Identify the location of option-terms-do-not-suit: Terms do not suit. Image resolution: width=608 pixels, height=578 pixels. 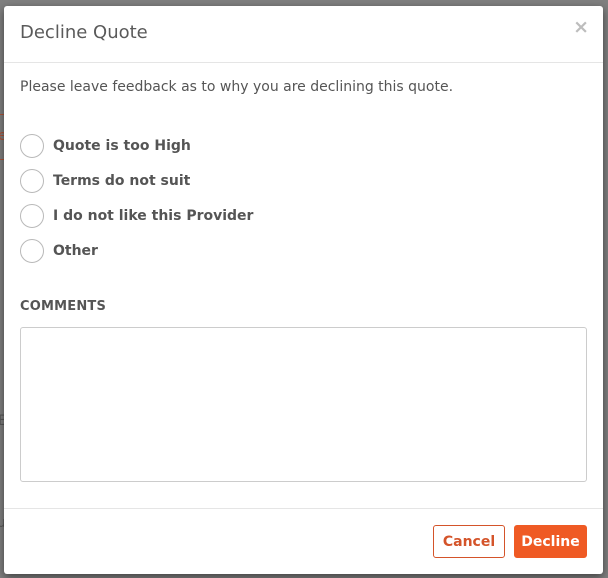
(105, 181).